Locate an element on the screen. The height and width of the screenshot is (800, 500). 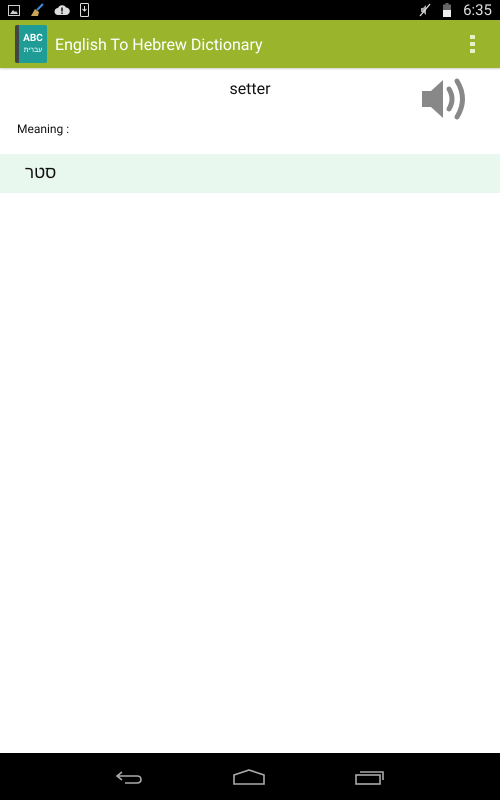
cloud-alert-icon is located at coordinates (62, 10).